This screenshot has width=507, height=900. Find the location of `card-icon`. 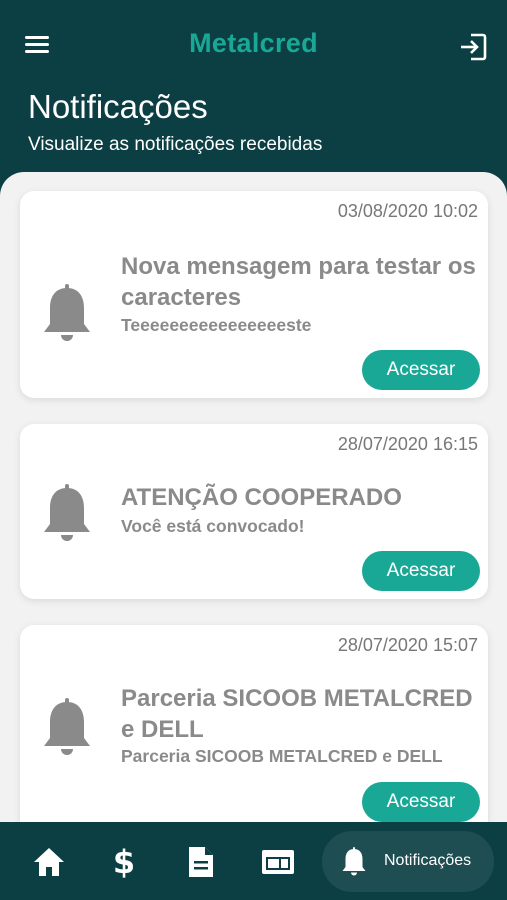

card-icon is located at coordinates (278, 862).